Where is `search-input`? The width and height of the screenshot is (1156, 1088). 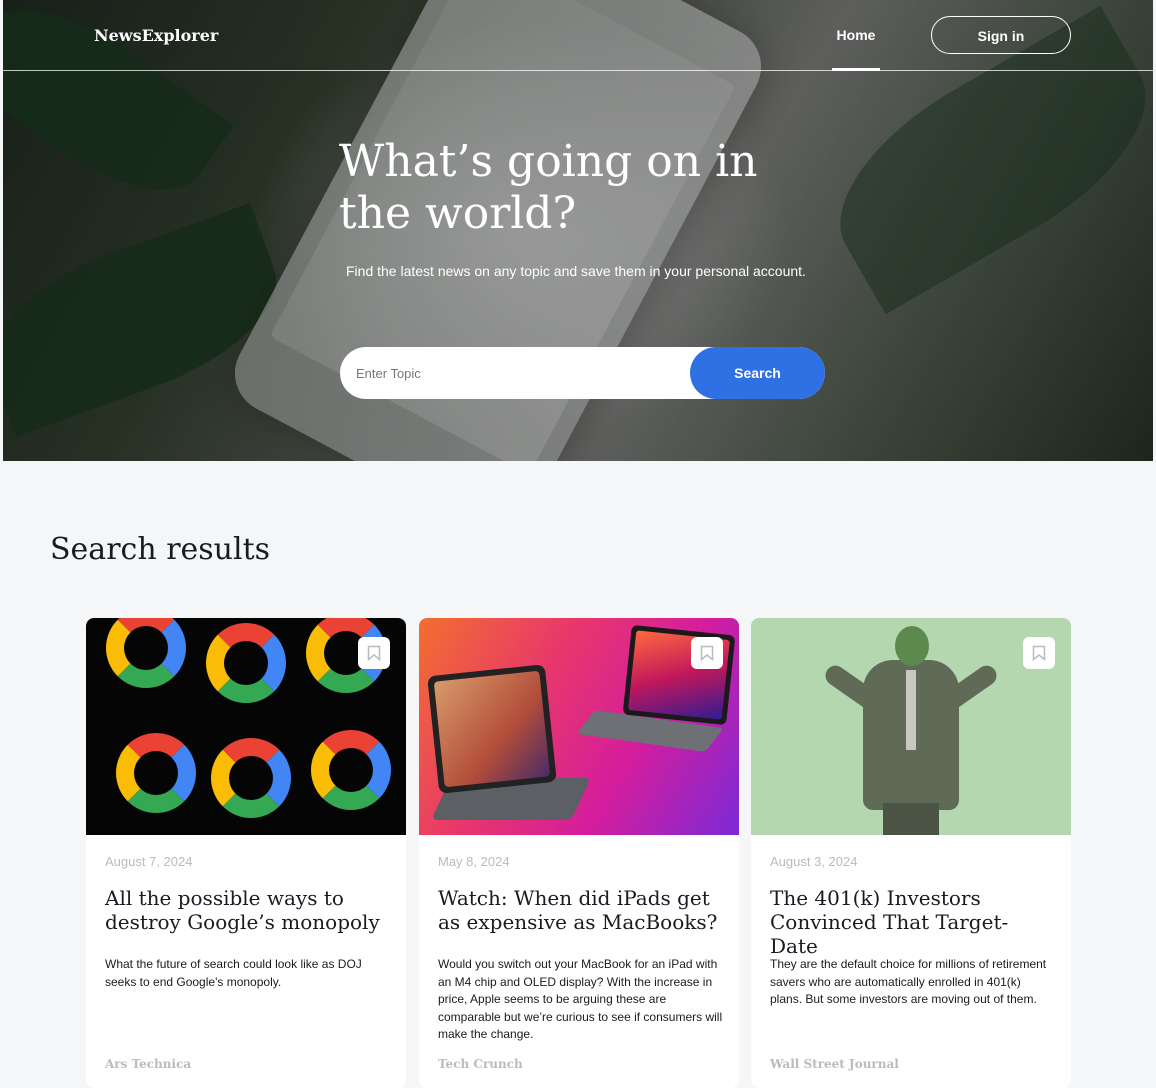 search-input is located at coordinates (510, 373).